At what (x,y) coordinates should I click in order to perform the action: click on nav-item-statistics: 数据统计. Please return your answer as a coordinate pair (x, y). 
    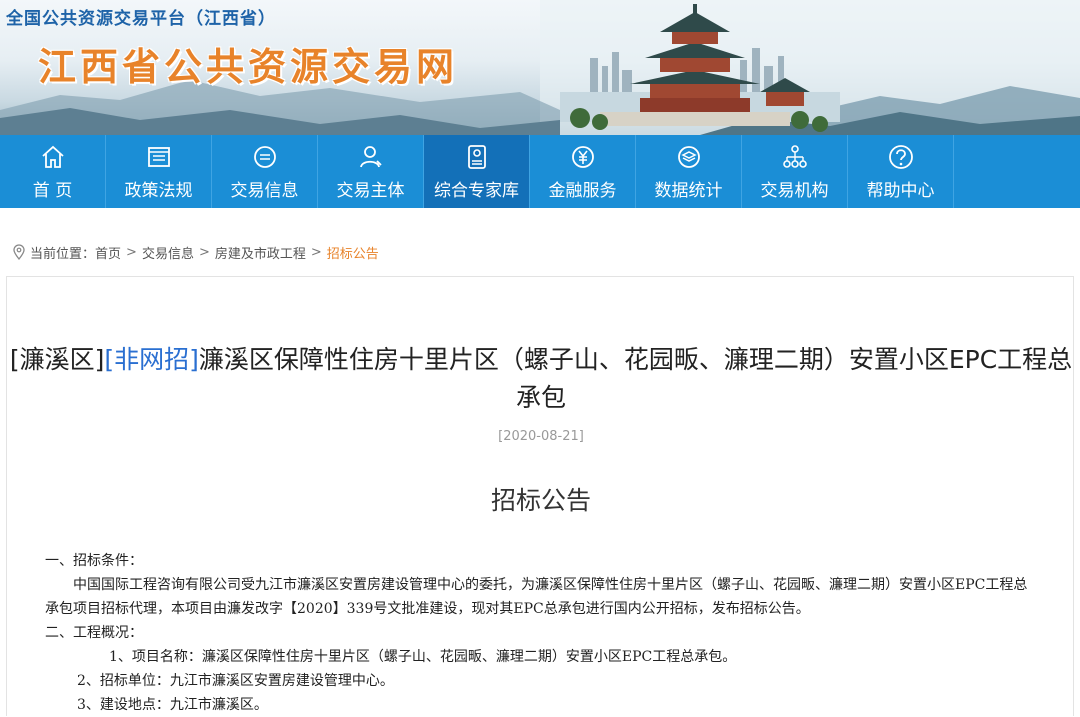
    Looking at the image, I should click on (689, 171).